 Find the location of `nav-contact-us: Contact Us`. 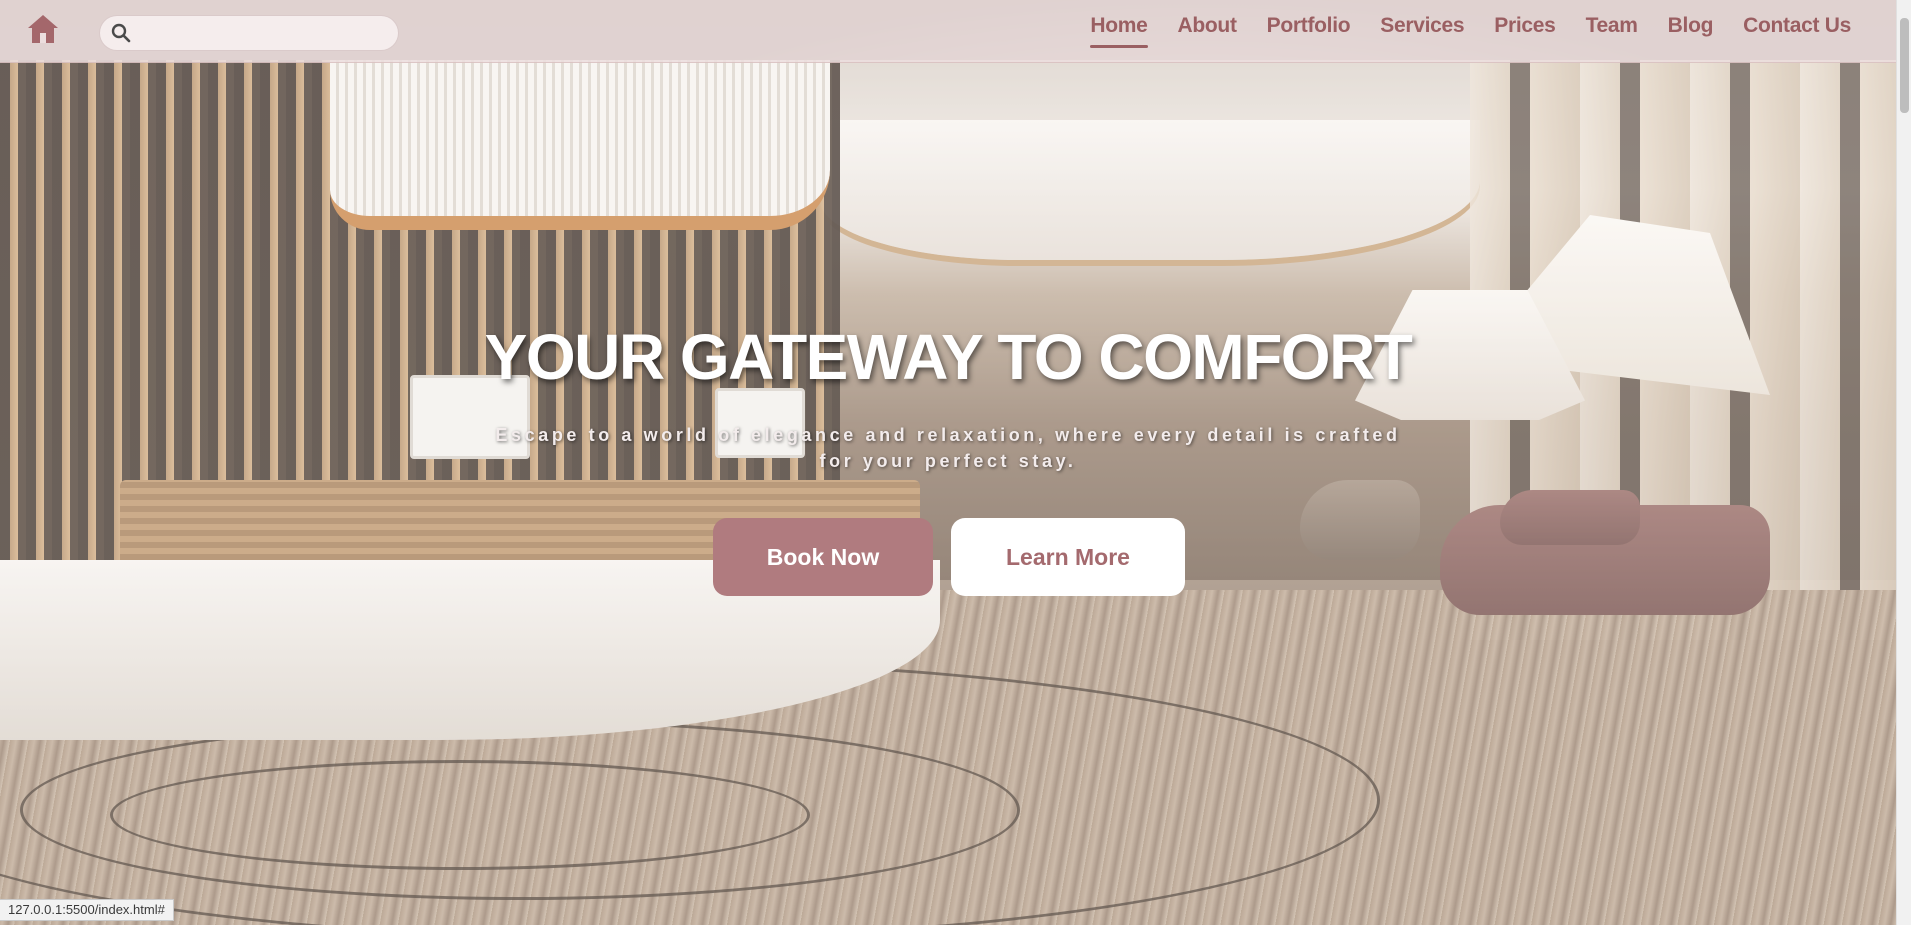

nav-contact-us: Contact Us is located at coordinates (1797, 28).